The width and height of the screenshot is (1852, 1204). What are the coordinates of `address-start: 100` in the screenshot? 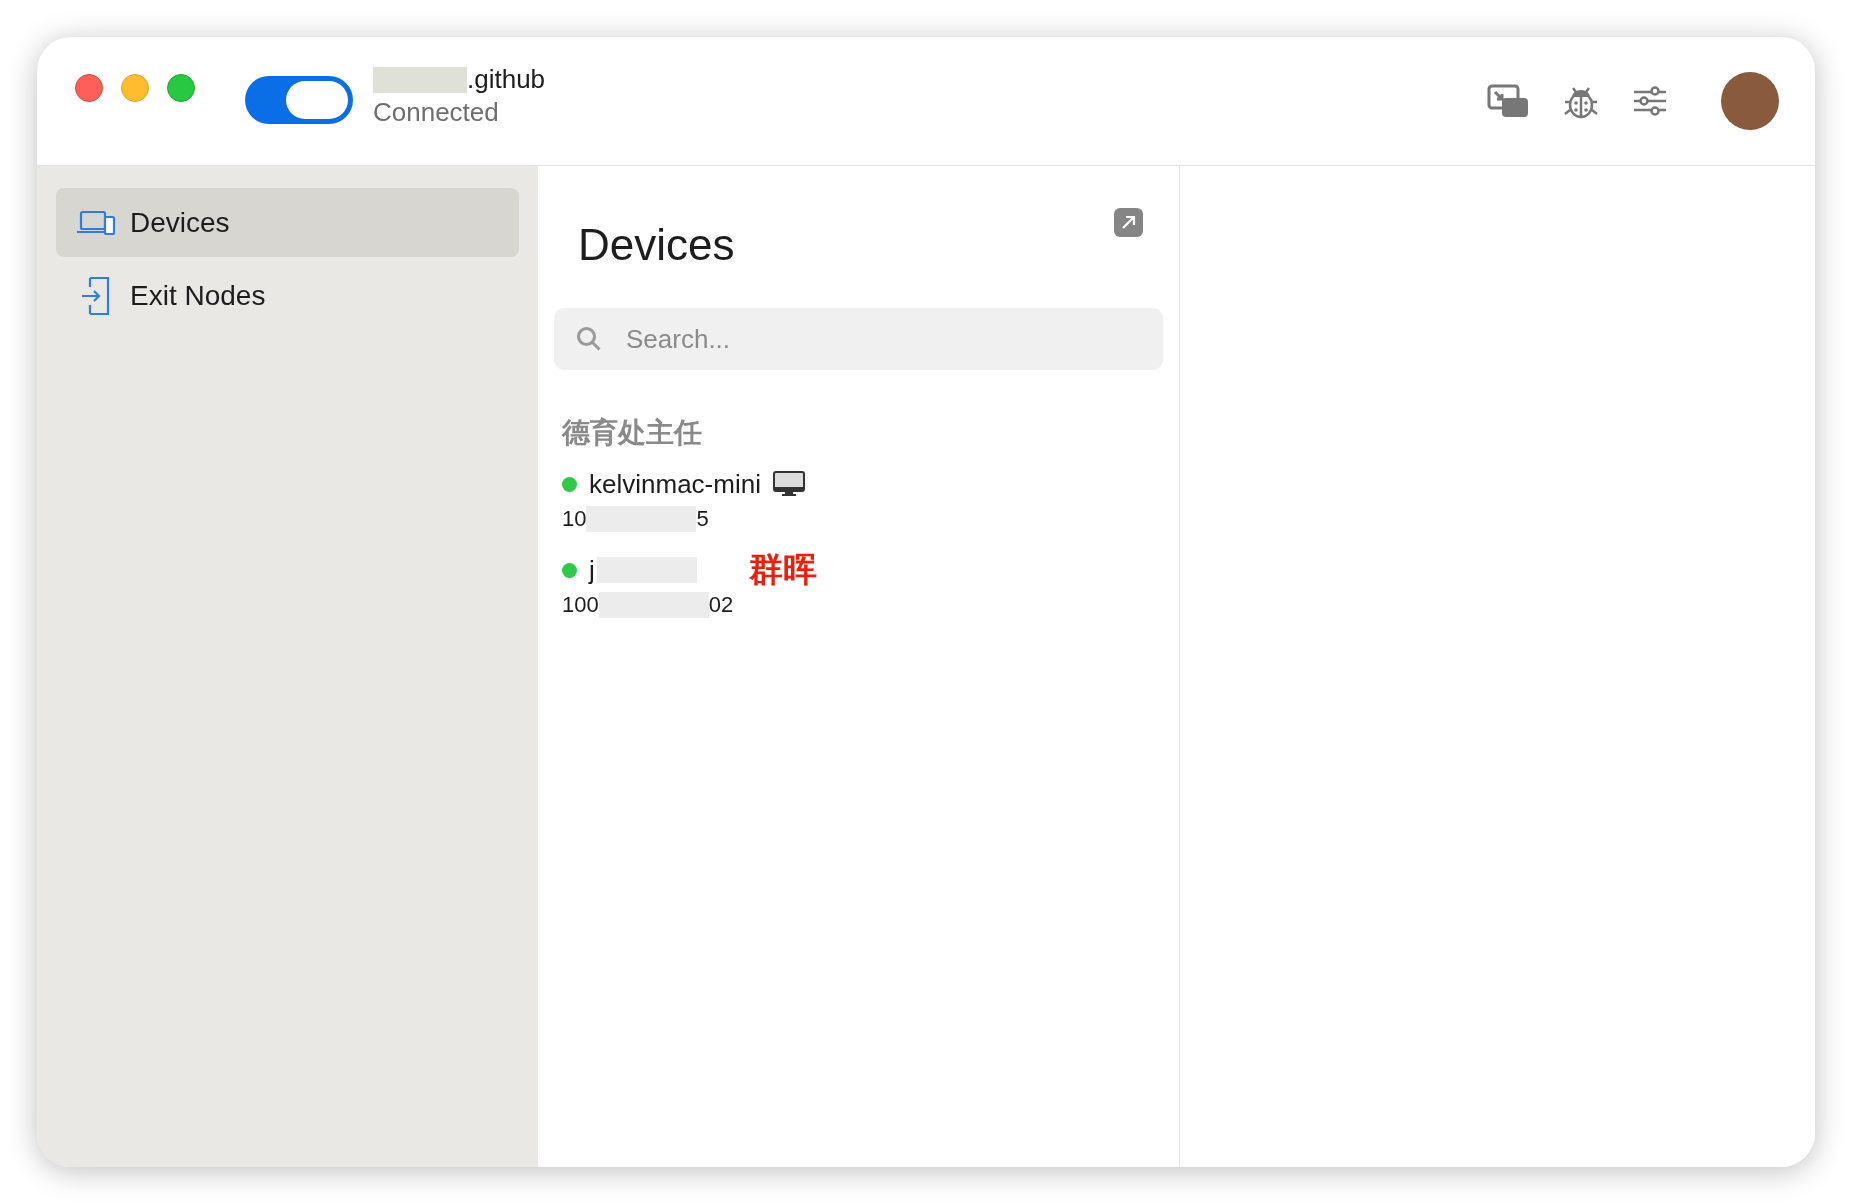 It's located at (580, 605).